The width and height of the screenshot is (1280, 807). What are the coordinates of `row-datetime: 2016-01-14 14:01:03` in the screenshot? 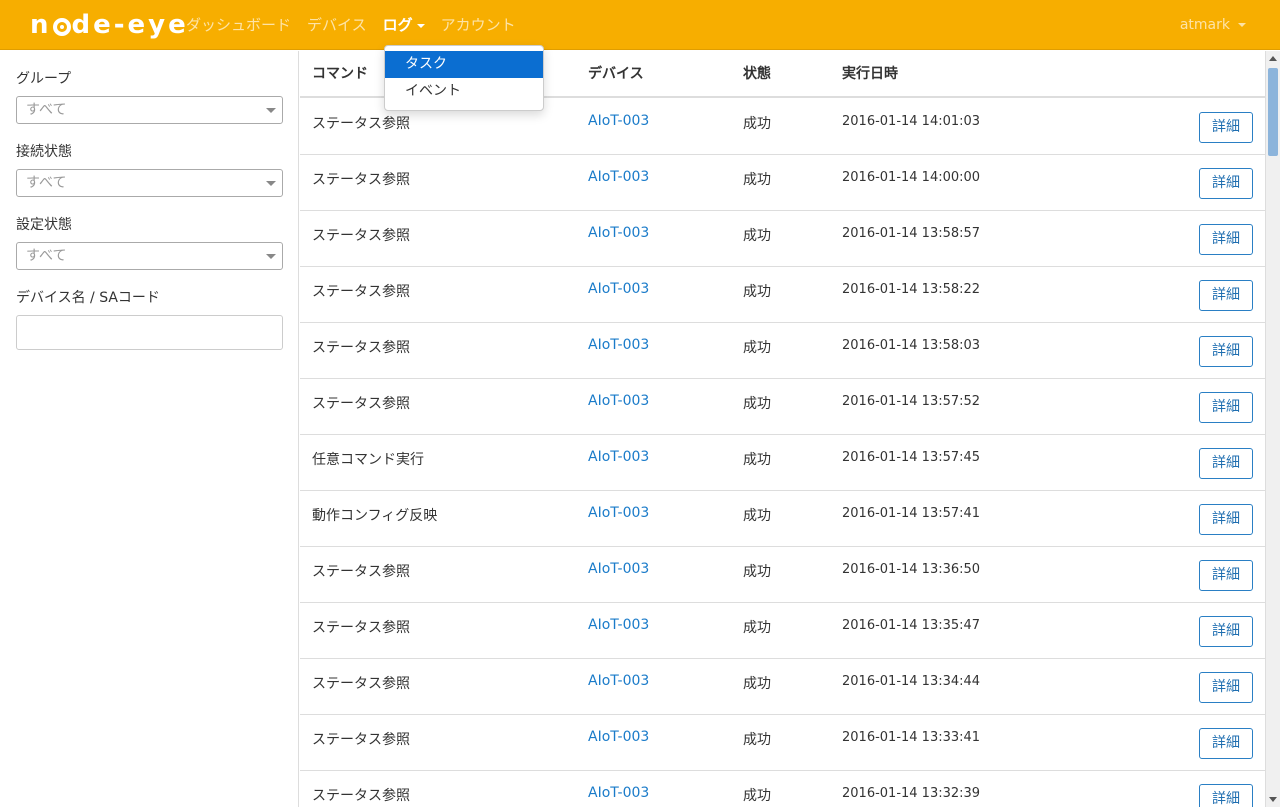 It's located at (911, 121).